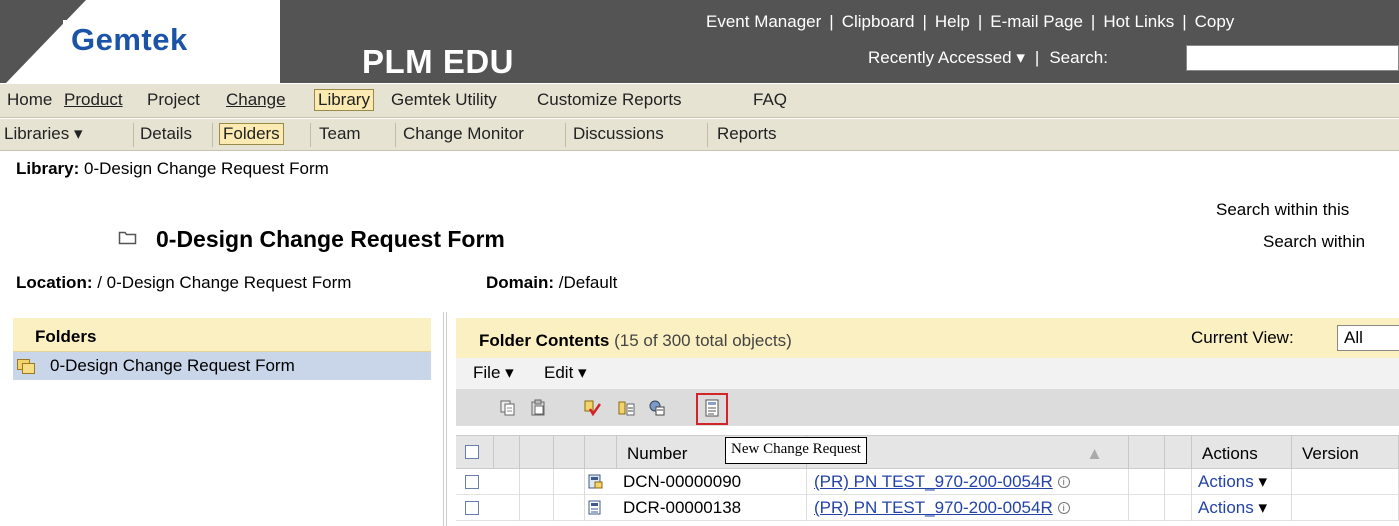 Image resolution: width=1399 pixels, height=526 pixels. Describe the element at coordinates (1242, 452) in the screenshot. I see `column-header-actions: Actions` at that location.